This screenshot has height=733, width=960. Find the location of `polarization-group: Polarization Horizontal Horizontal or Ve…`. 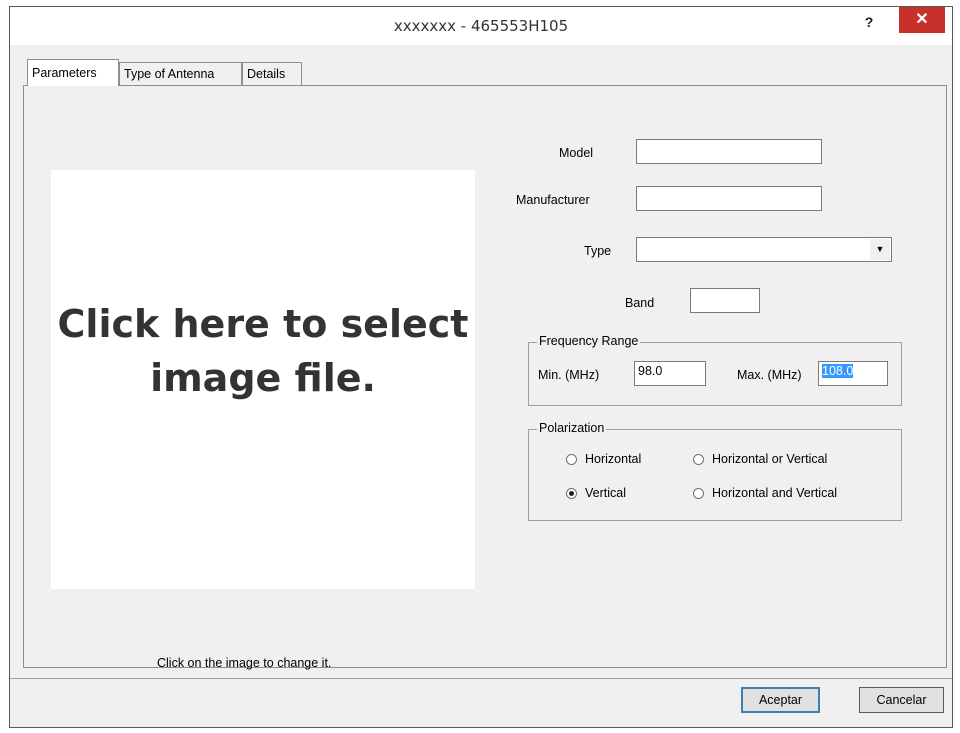

polarization-group: Polarization Horizontal Horizontal or Ve… is located at coordinates (715, 471).